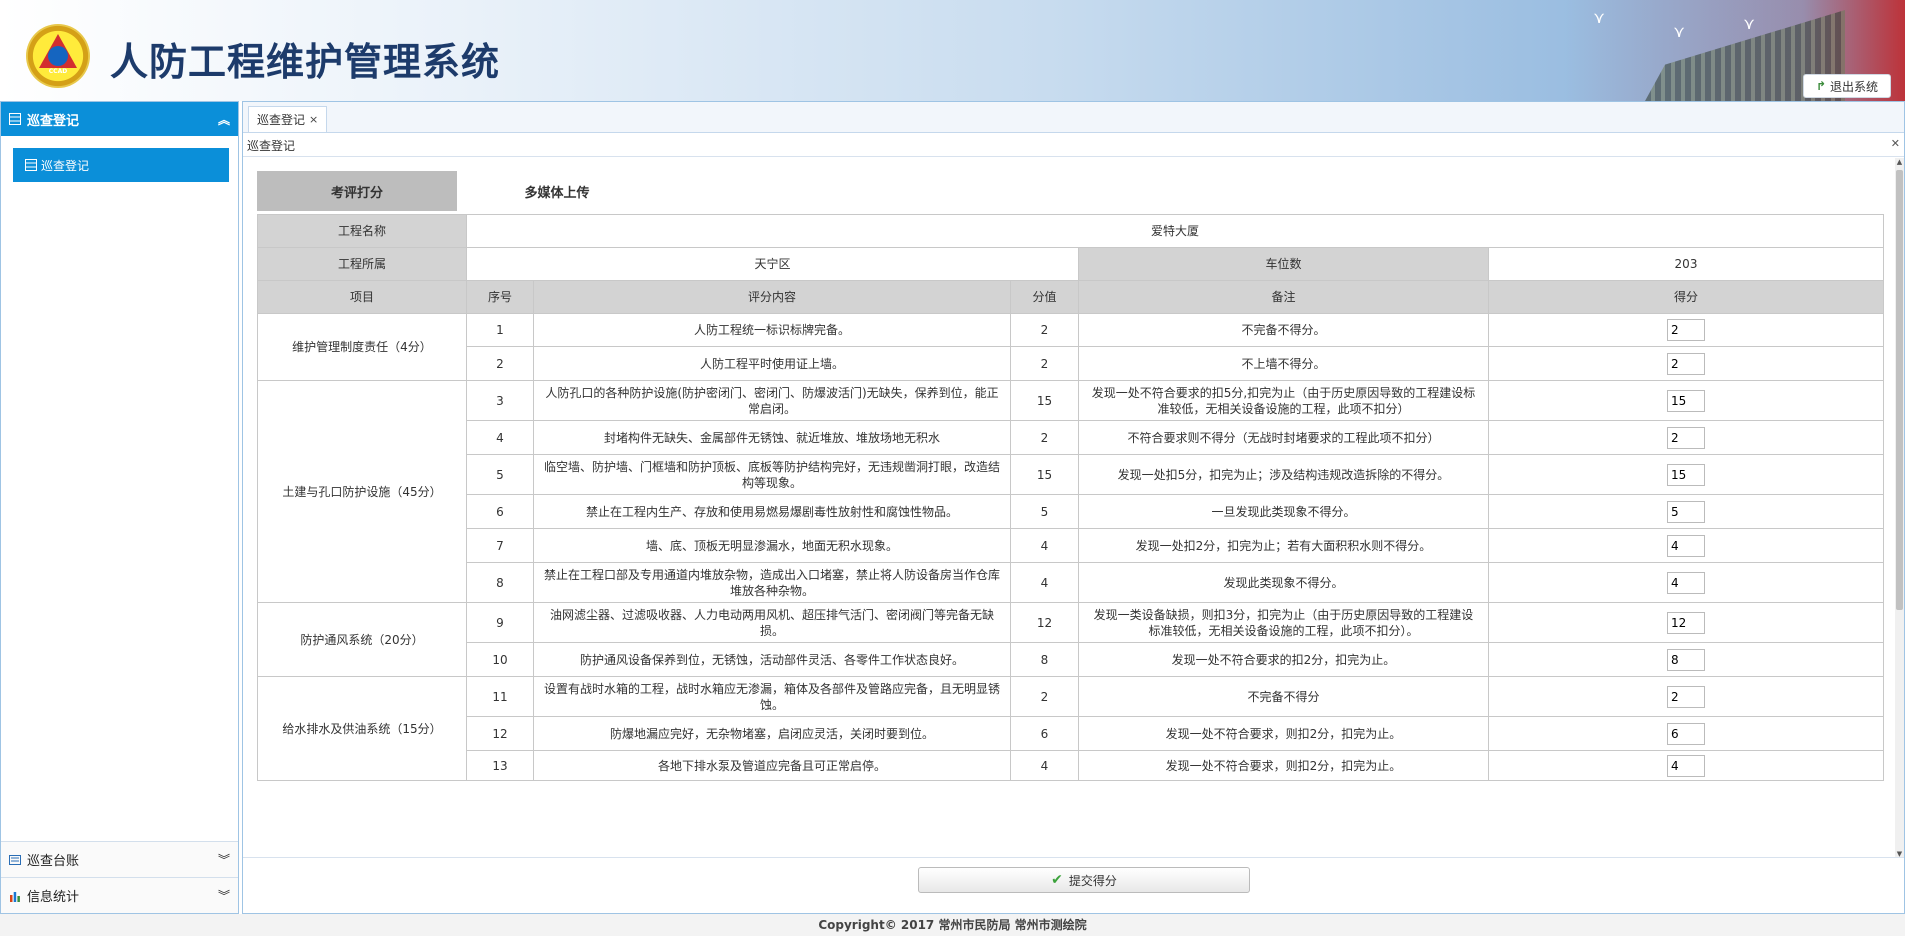 This screenshot has width=1905, height=936. Describe the element at coordinates (557, 191) in the screenshot. I see `tab-media-upload: 多媒体上传` at that location.